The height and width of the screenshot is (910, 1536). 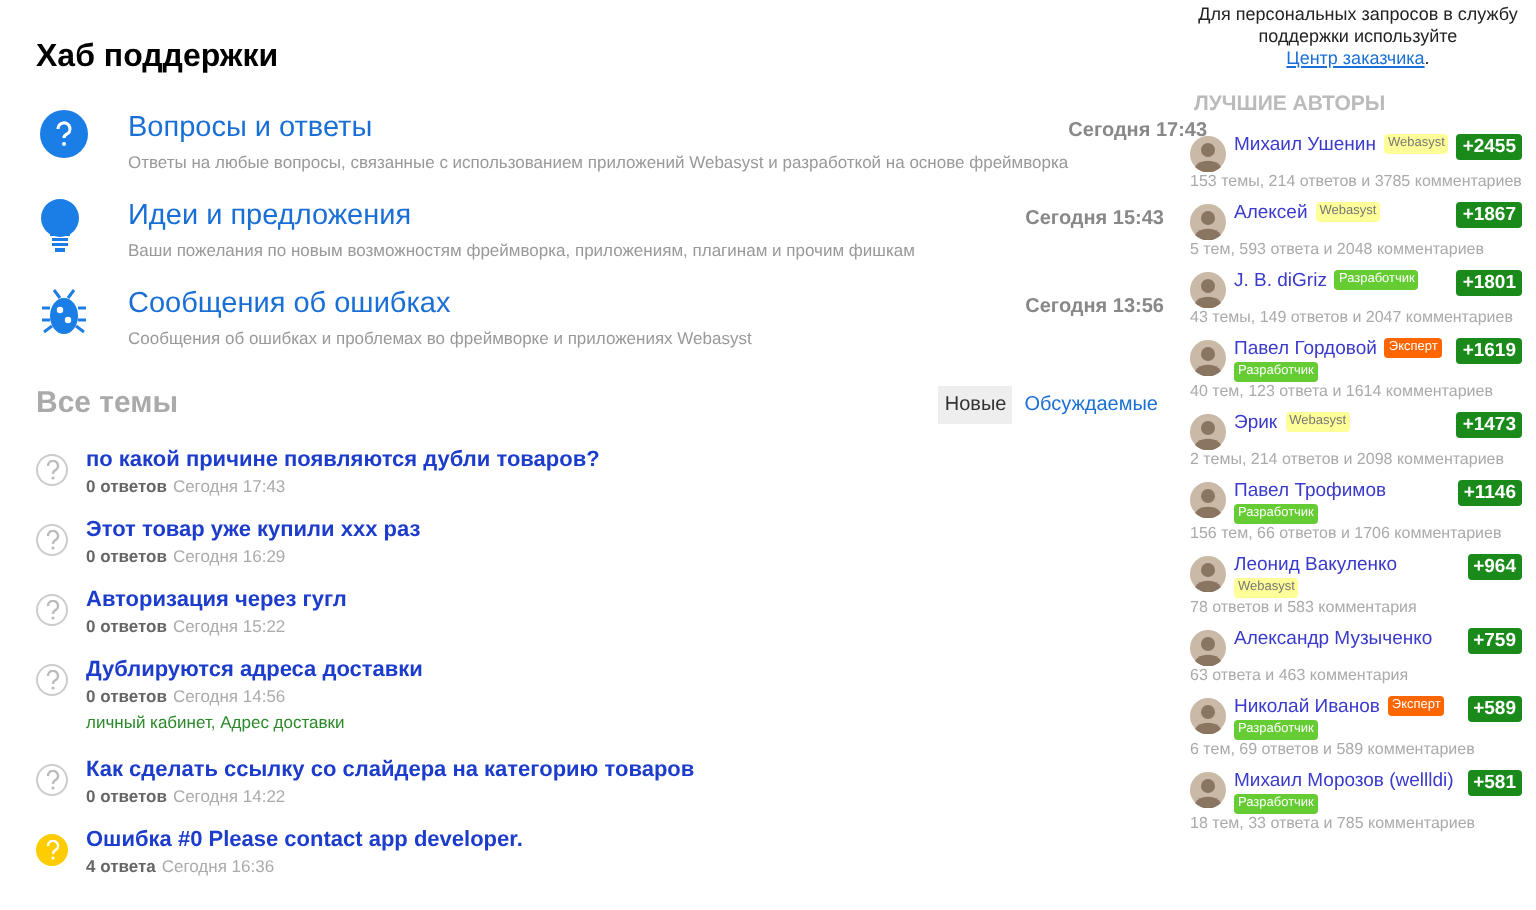 I want to click on author-link: J. B. diGriz, so click(x=1280, y=280).